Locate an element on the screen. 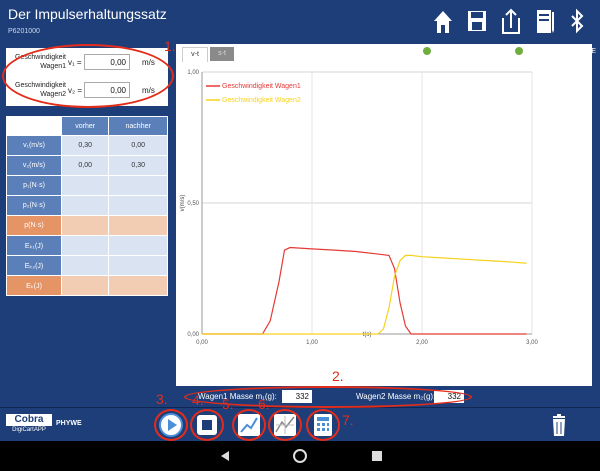 This screenshot has width=600, height=471. tab-s-t: s-t is located at coordinates (222, 54).